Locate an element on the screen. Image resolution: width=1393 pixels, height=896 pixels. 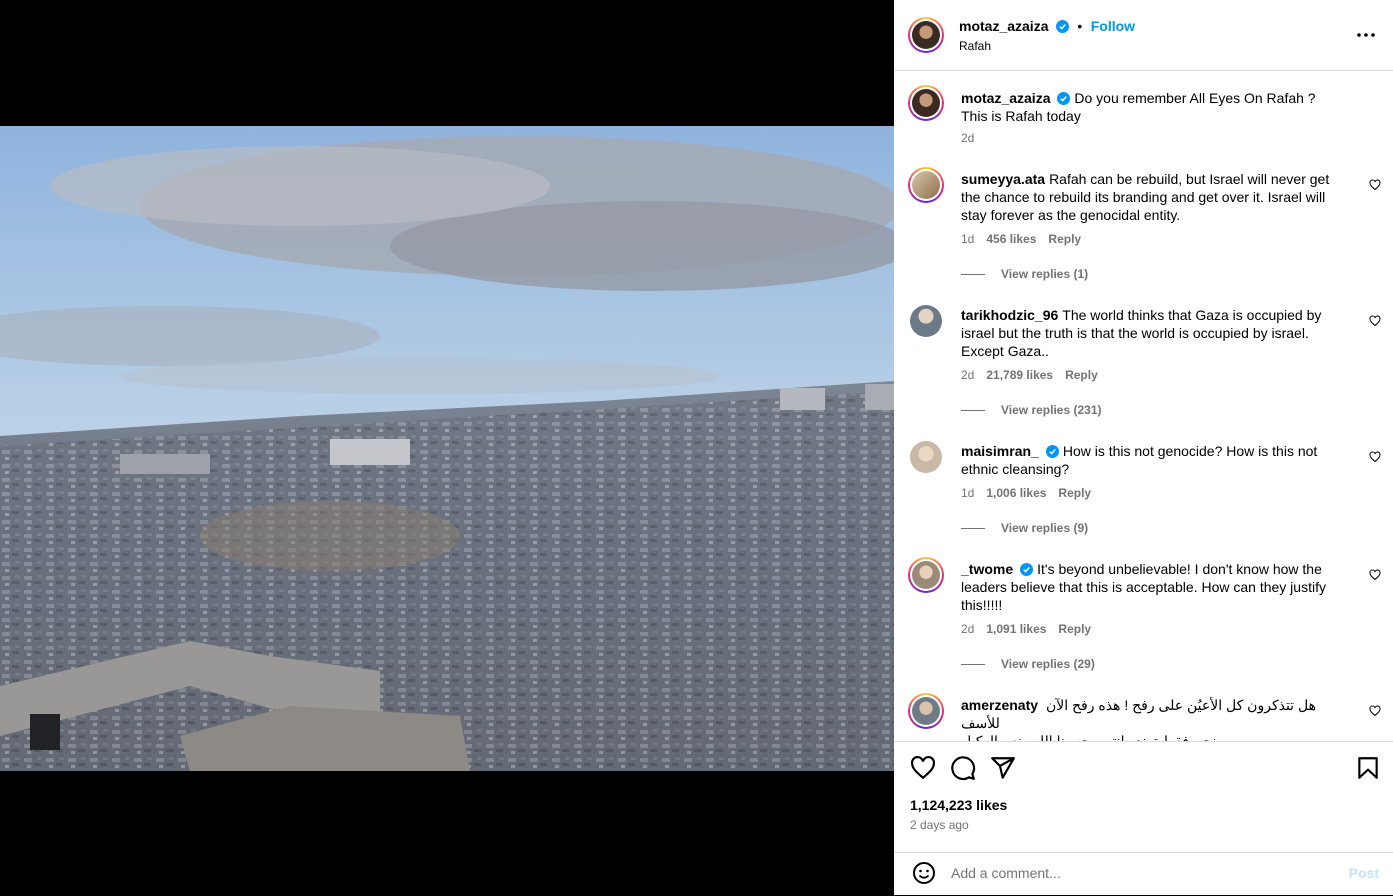
commenter-username: maisimran_ is located at coordinates (1000, 451).